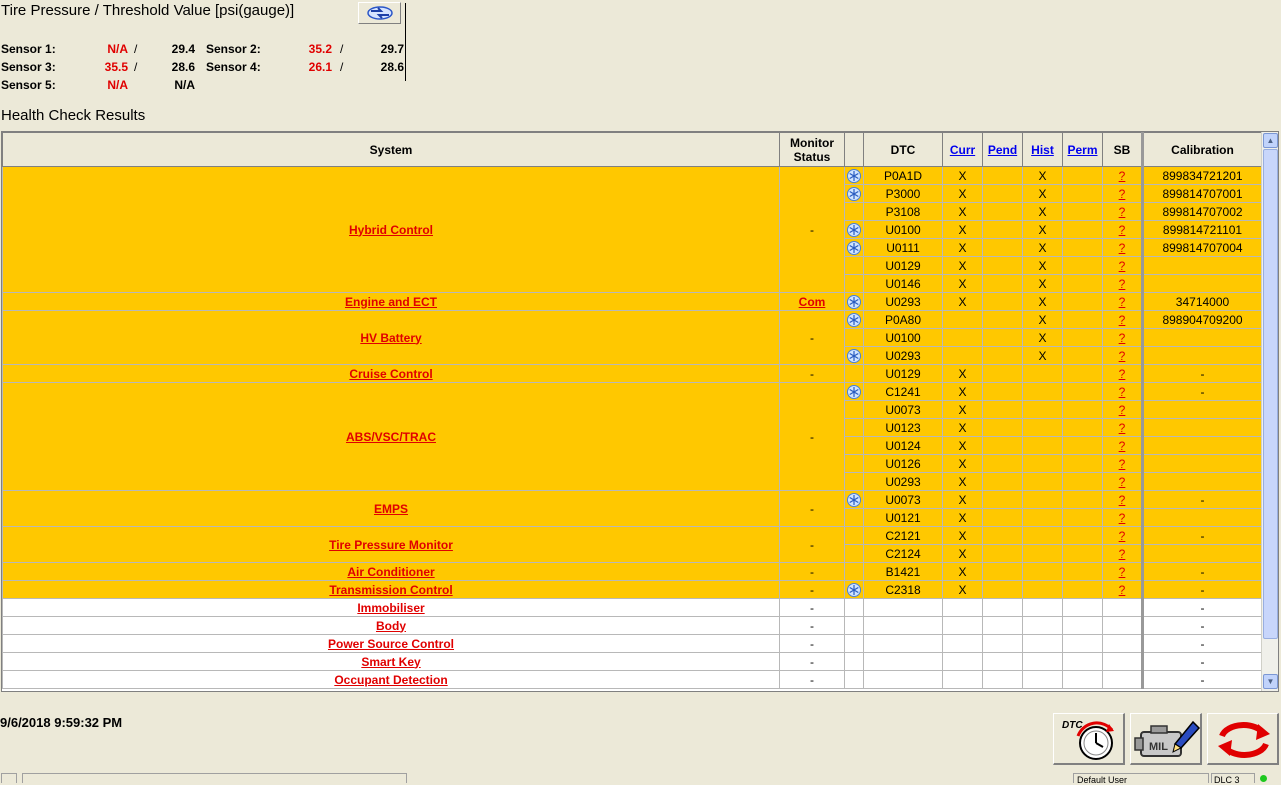 Image resolution: width=1281 pixels, height=785 pixels. Describe the element at coordinates (632, 679) in the screenshot. I see `table-row: Occupant Detection - -` at that location.